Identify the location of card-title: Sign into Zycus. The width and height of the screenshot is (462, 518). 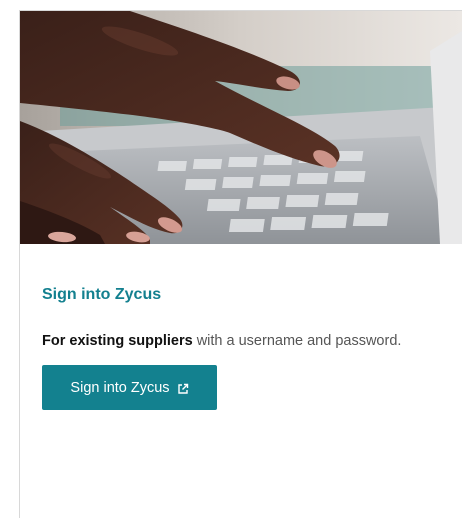
(102, 294).